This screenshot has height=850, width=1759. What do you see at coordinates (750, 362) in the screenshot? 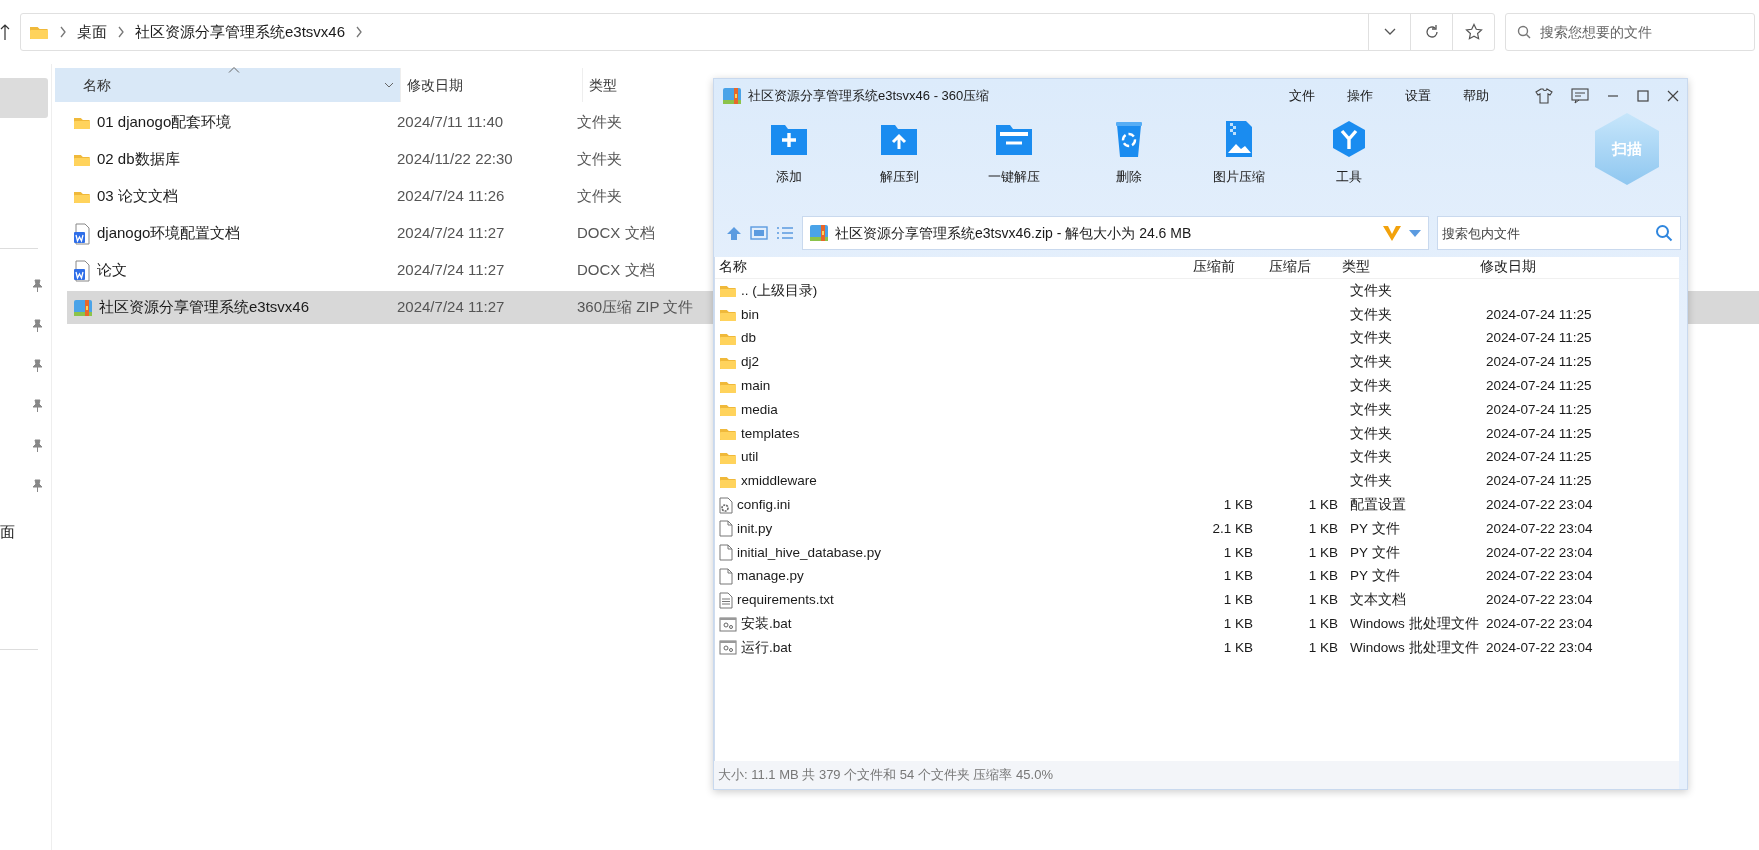
I see `file-name: dj2` at bounding box center [750, 362].